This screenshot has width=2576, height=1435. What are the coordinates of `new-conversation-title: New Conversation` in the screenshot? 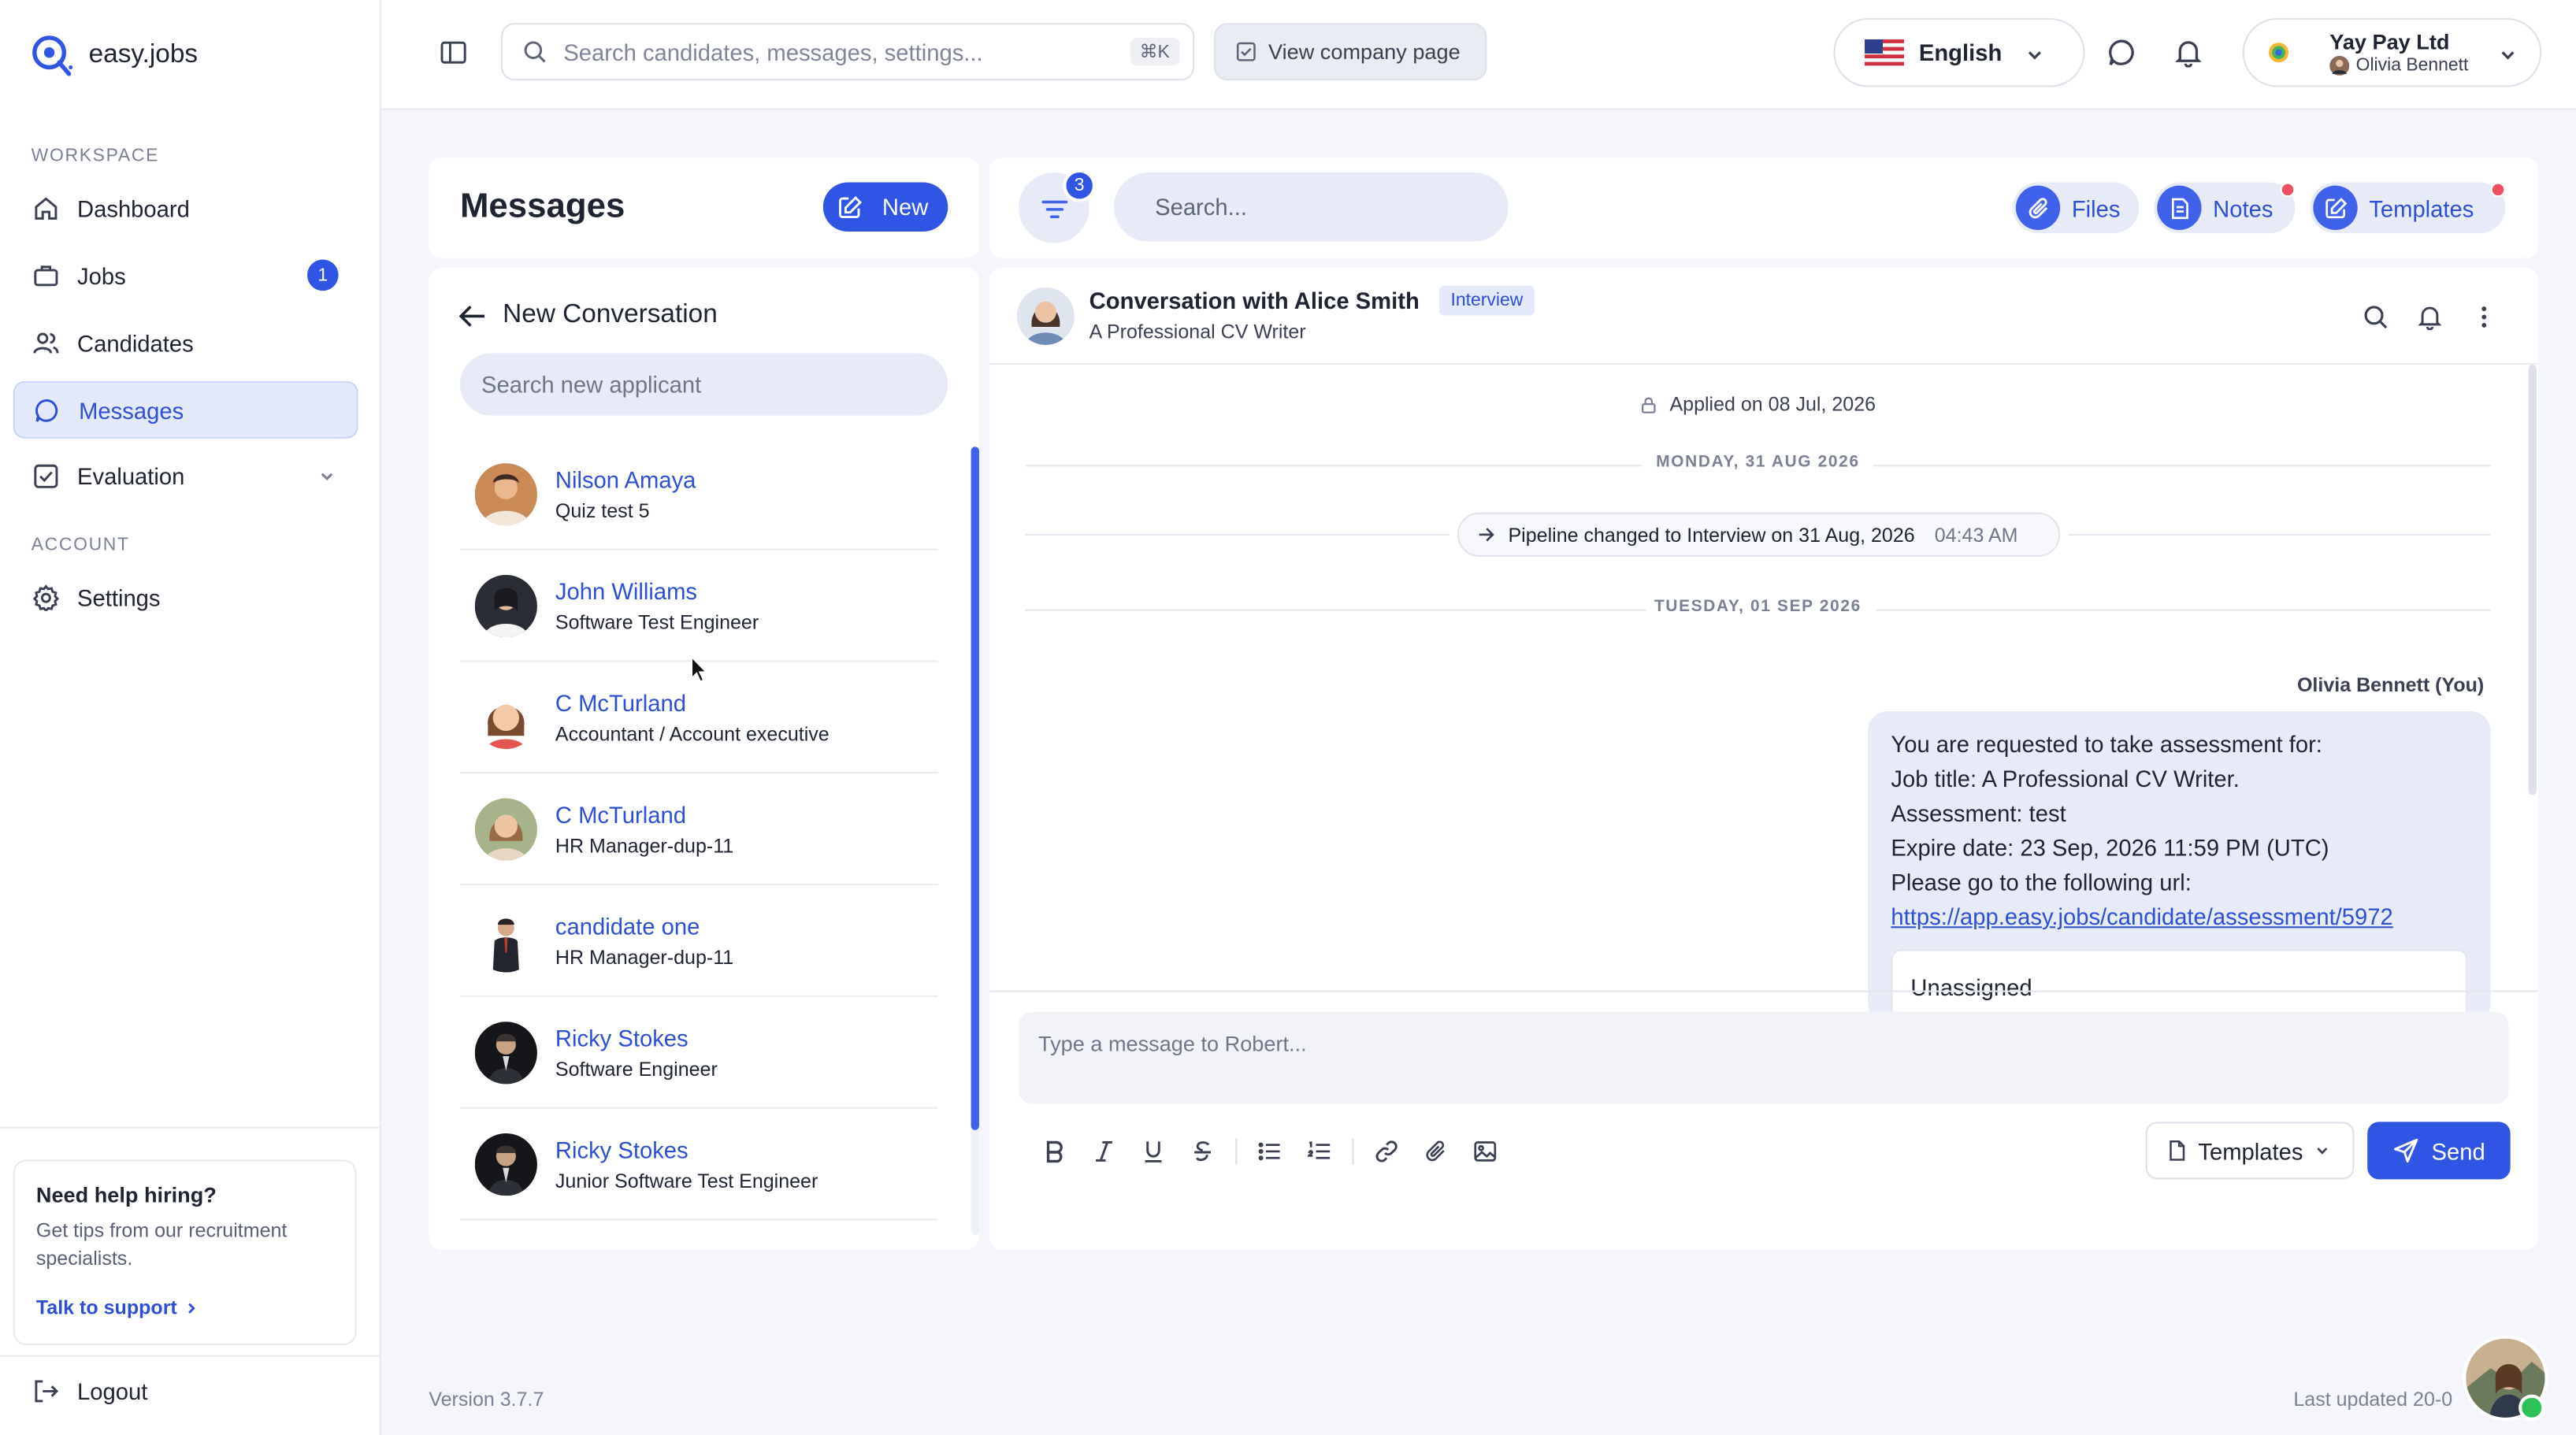 It's located at (610, 314).